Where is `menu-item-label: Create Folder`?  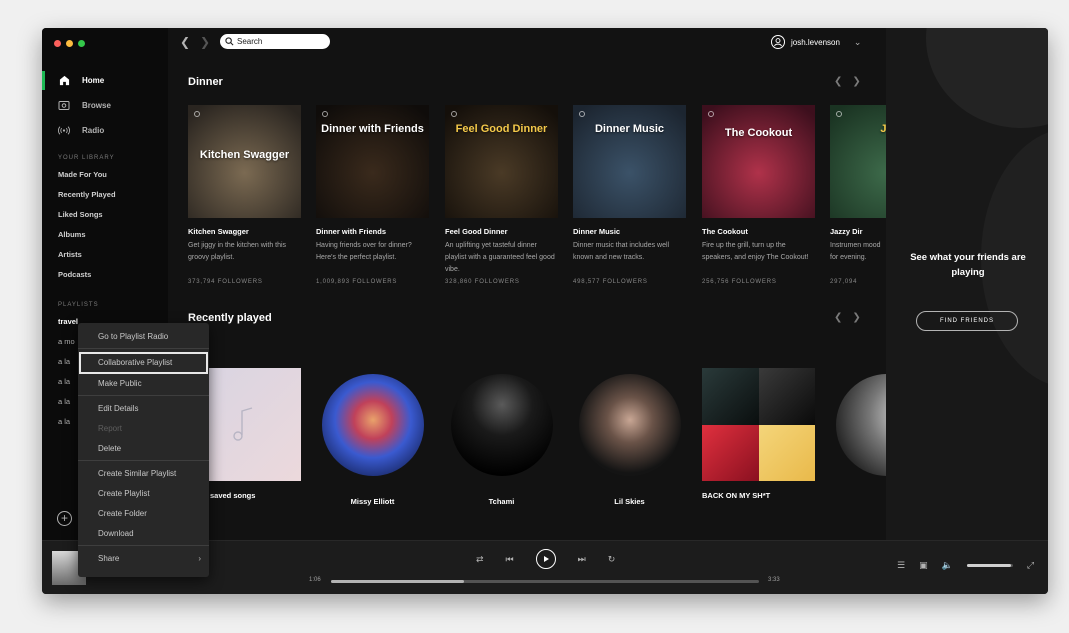 menu-item-label: Create Folder is located at coordinates (122, 513).